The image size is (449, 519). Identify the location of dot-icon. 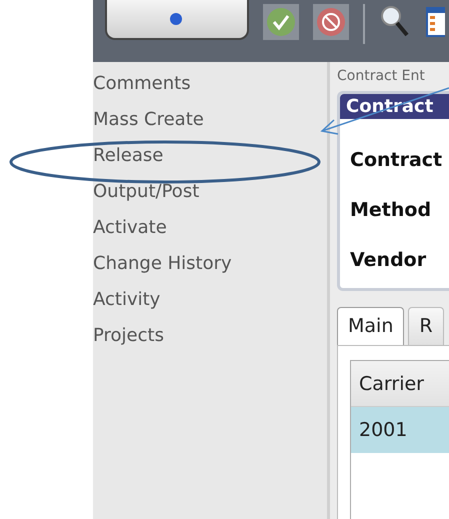
(177, 19).